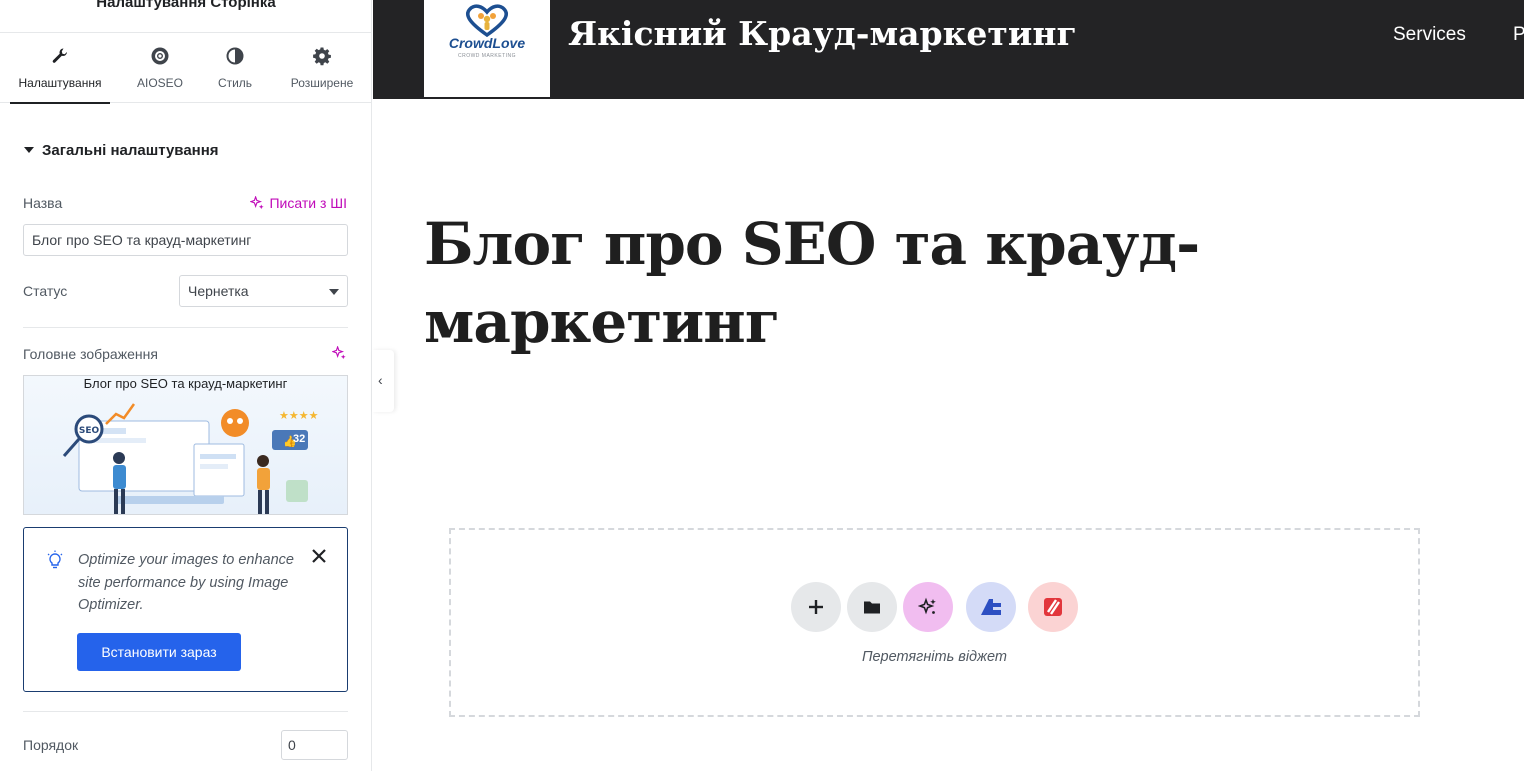 This screenshot has height=771, width=1524. Describe the element at coordinates (299, 439) in the screenshot. I see `like-badge-count: 32` at that location.